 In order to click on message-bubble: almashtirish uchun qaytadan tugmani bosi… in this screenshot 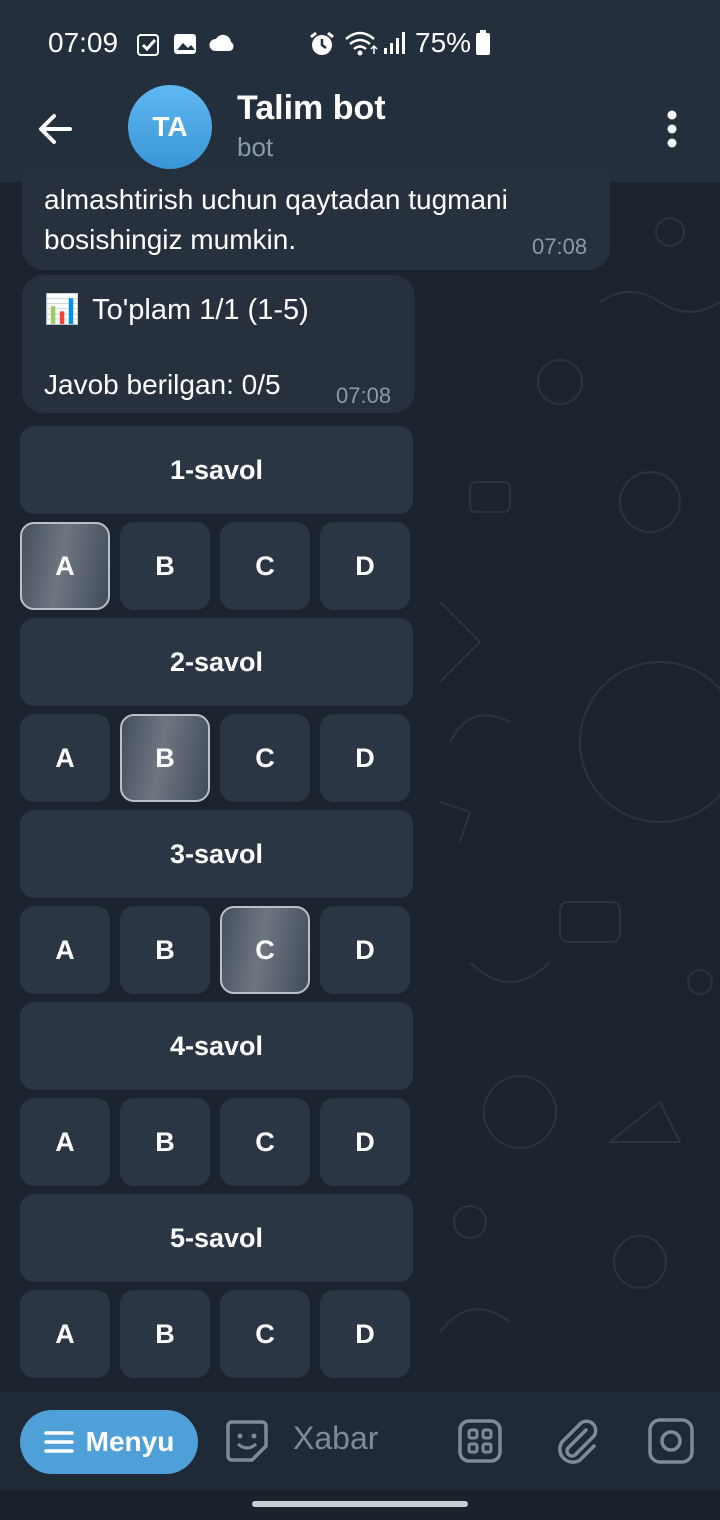, I will do `click(316, 220)`.